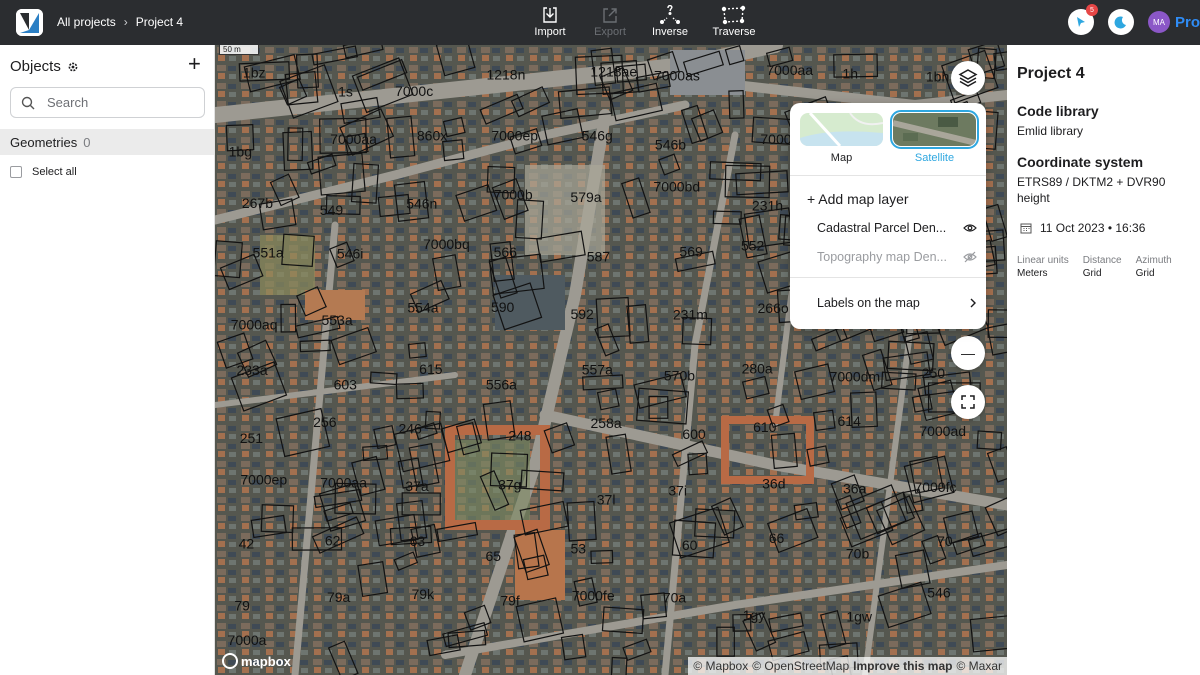 This screenshot has height=675, width=1200. Describe the element at coordinates (767, 206) in the screenshot. I see `parcel-label: 231h` at that location.